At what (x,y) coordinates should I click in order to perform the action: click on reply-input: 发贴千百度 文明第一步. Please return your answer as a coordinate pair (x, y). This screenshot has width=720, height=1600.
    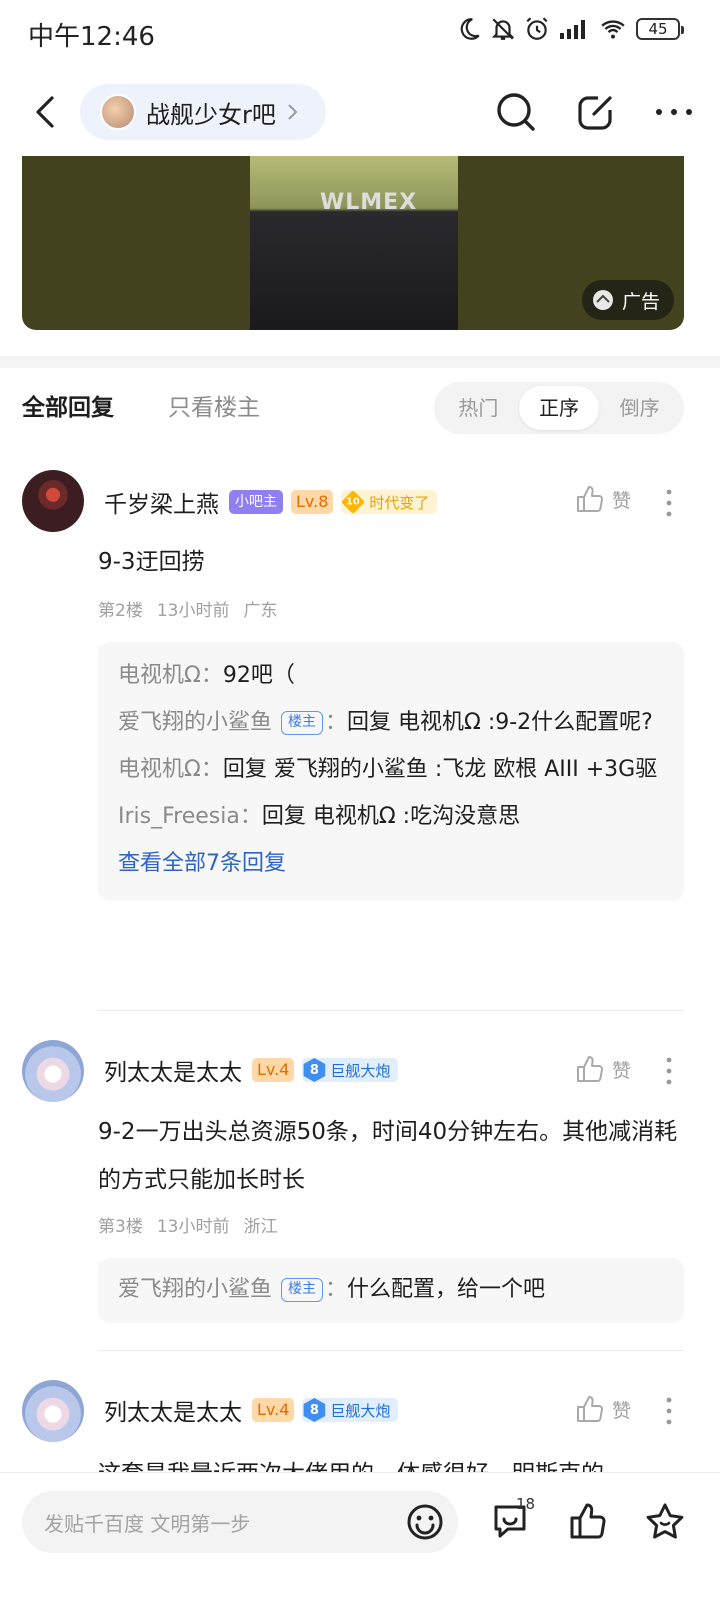
    Looking at the image, I should click on (240, 1522).